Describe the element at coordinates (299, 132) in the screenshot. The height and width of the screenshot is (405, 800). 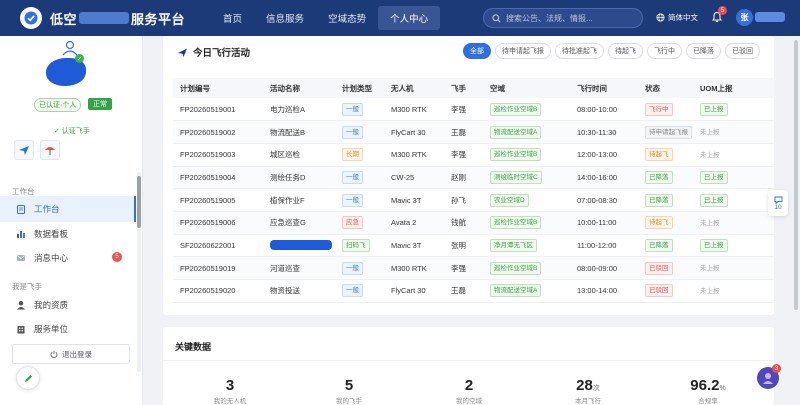
I see `cell-activity-name: 物流配送B` at that location.